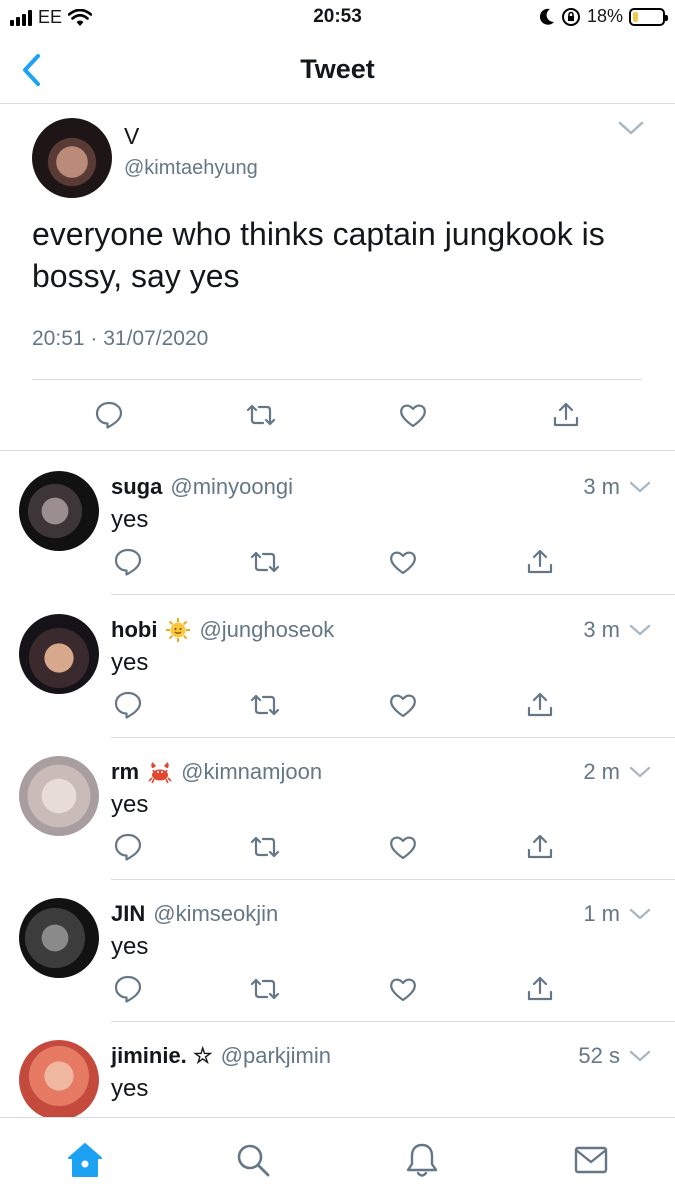 The width and height of the screenshot is (675, 1200). I want to click on reply-header: hobi @junghoseok, so click(222, 630).